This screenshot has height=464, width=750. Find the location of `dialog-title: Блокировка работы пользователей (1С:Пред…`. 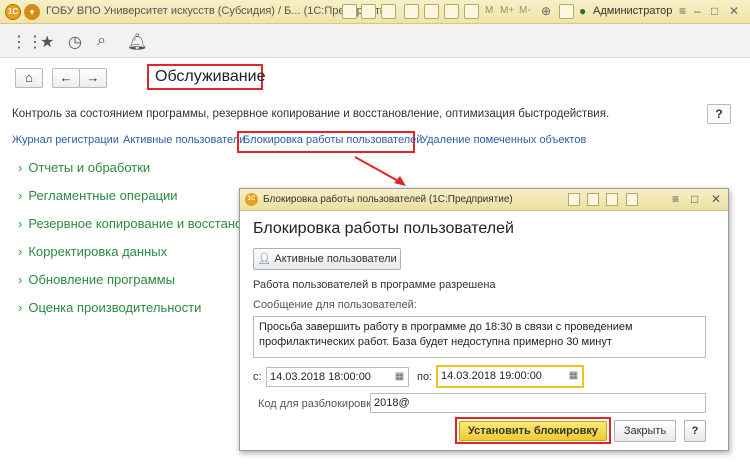

dialog-title: Блокировка работы пользователей (1С:Пред… is located at coordinates (388, 199).